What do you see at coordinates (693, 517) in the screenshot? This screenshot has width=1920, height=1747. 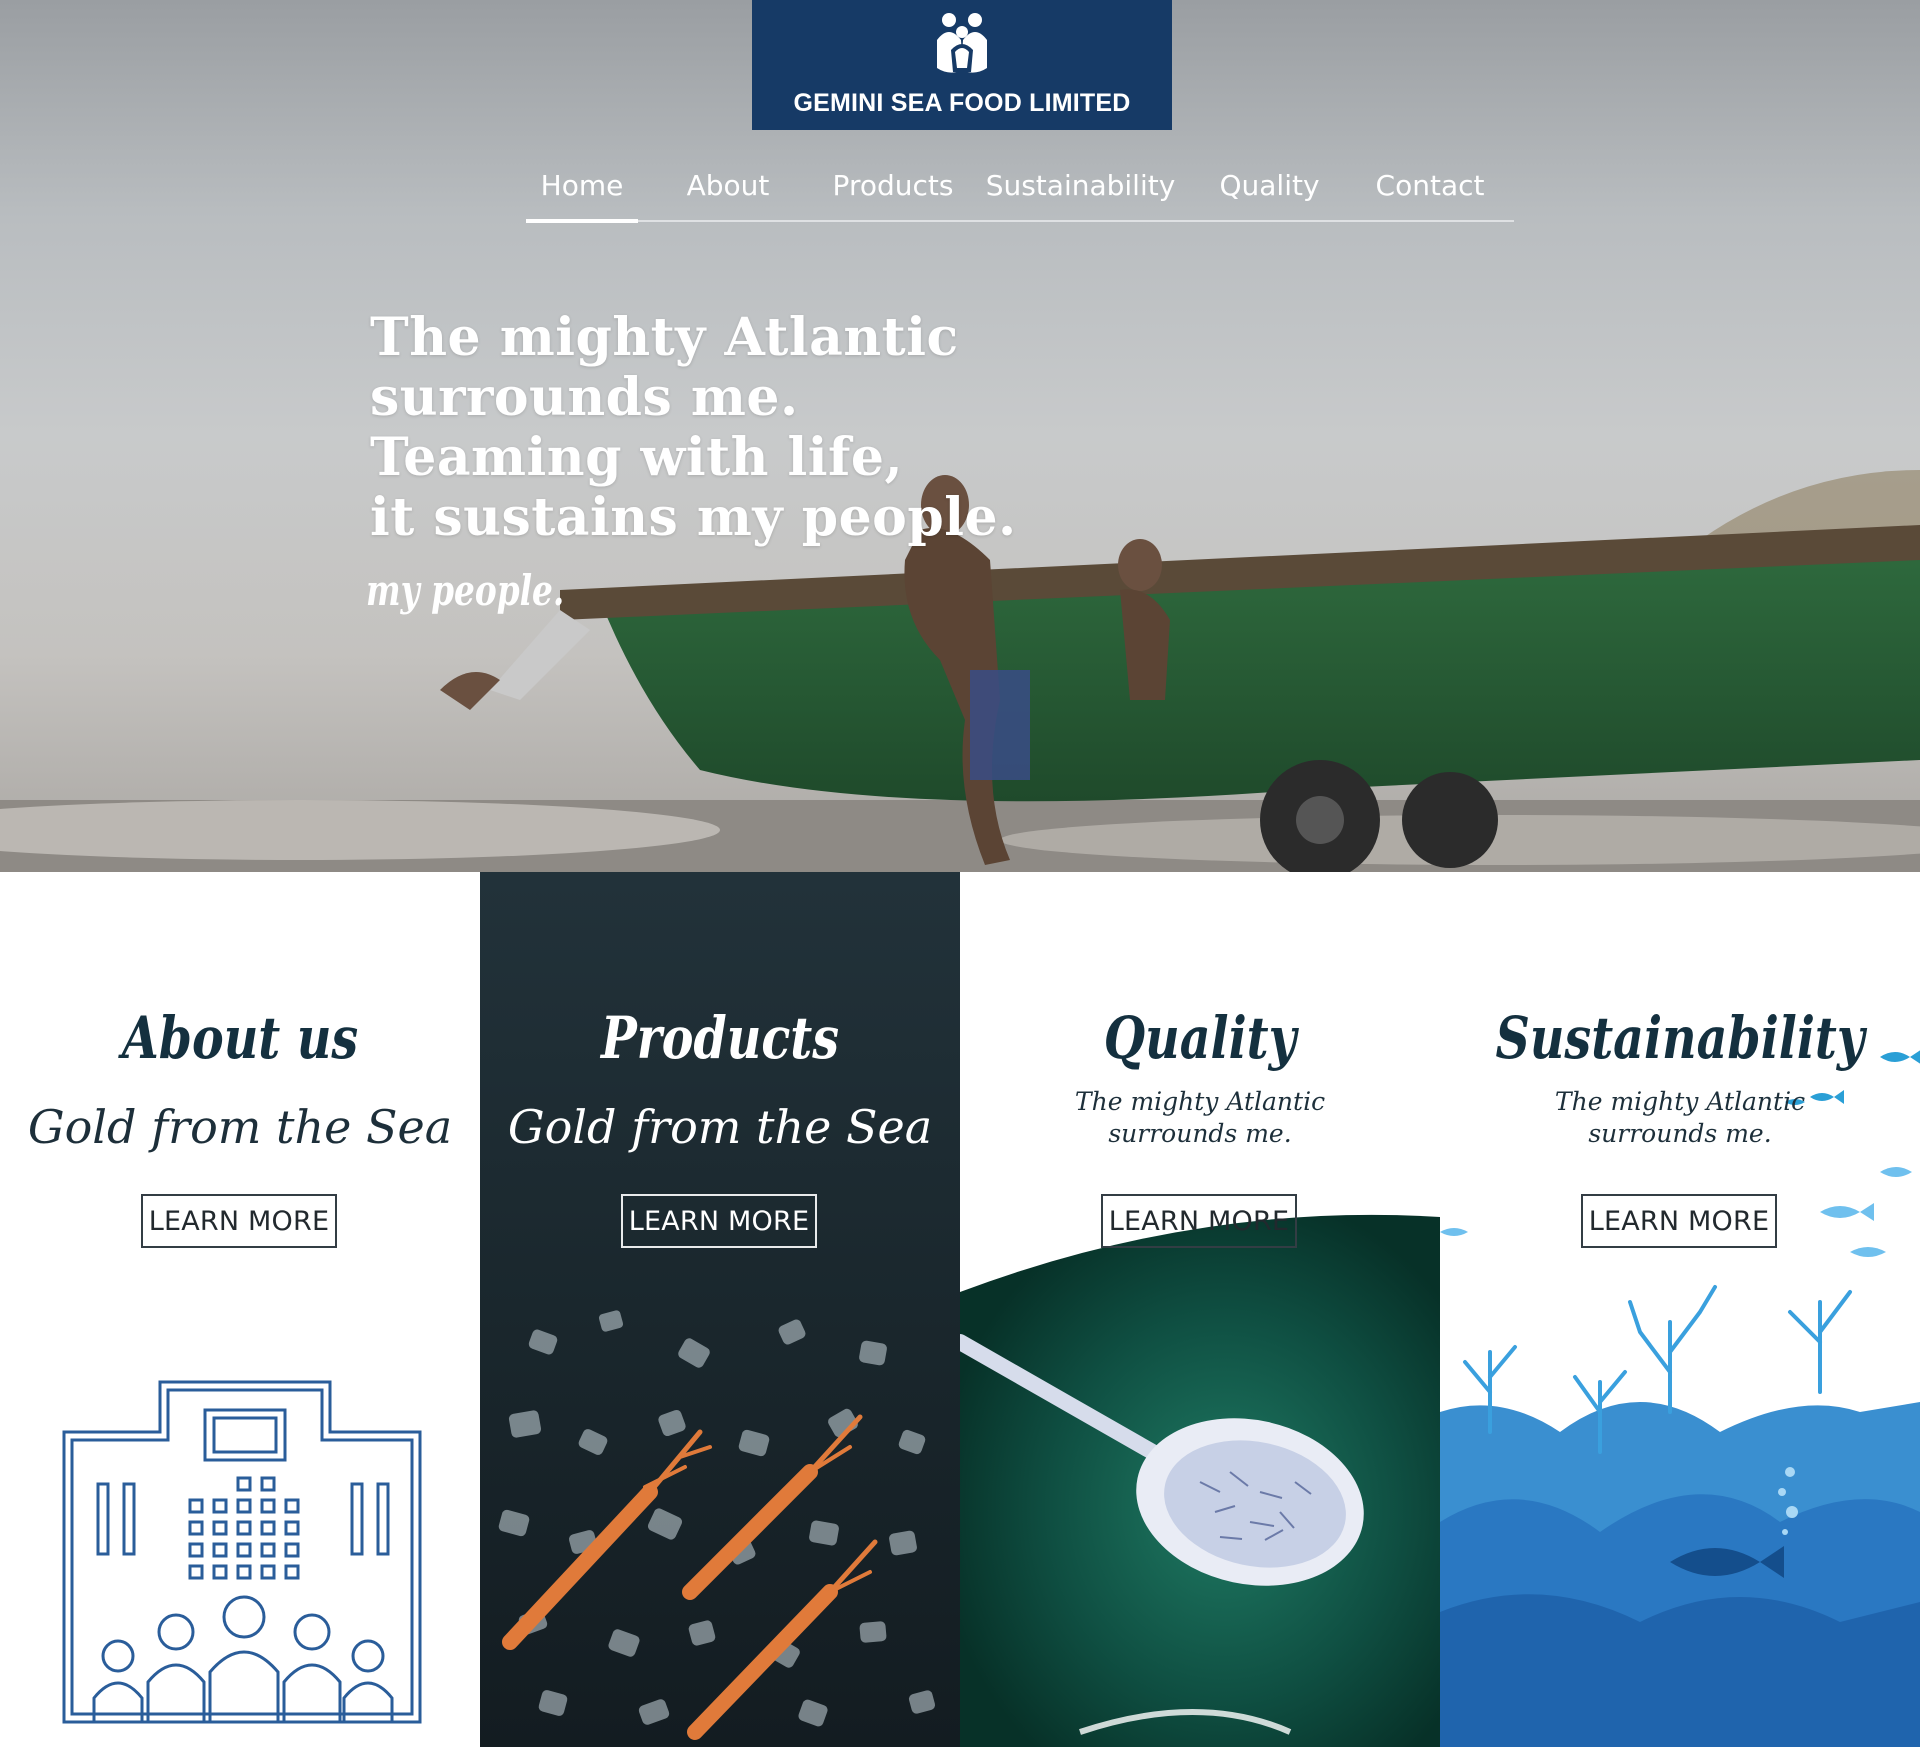 I see `hero-line: it sustains my people.` at bounding box center [693, 517].